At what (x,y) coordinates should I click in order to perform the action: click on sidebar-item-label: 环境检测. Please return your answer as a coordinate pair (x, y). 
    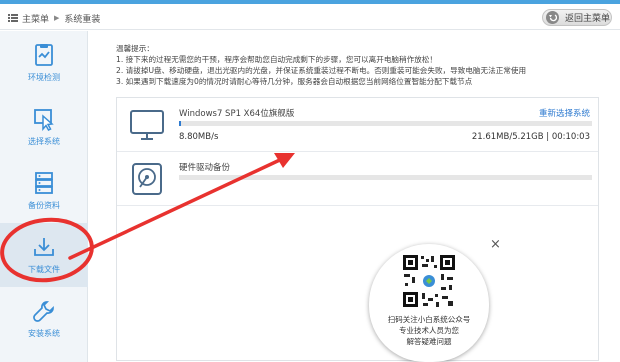
    Looking at the image, I should click on (44, 77).